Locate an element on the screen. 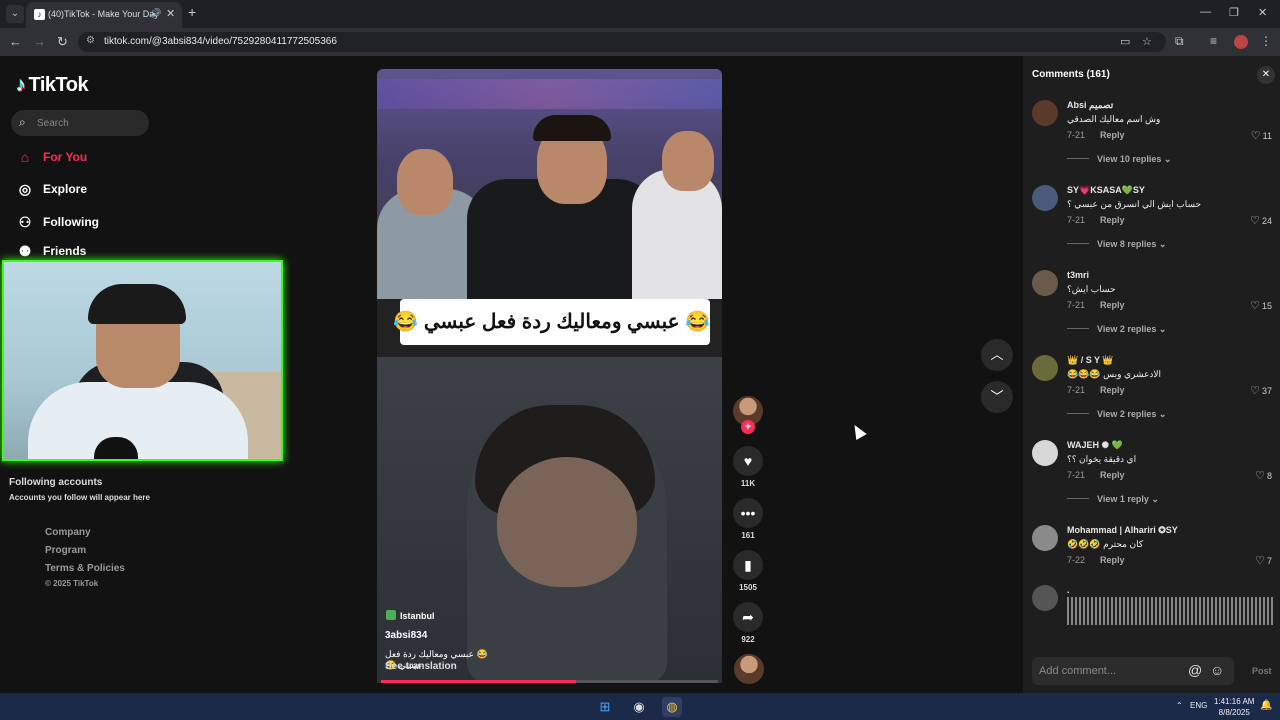 This screenshot has width=1280, height=720. comment-user: SY💗KSASA💚SY is located at coordinates (1106, 190).